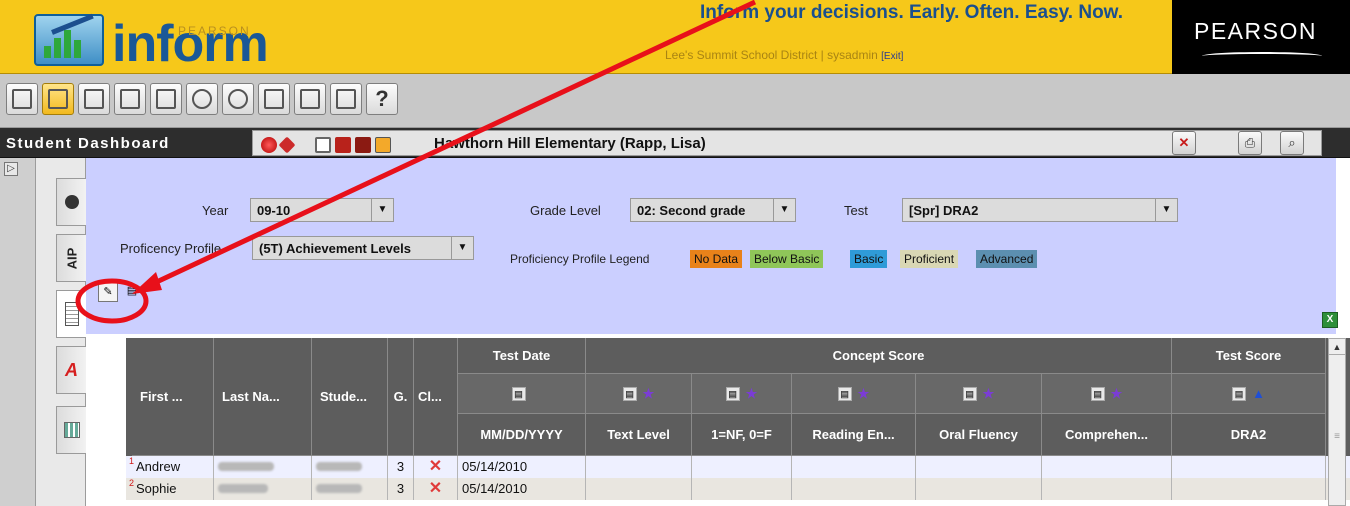 This screenshot has height=506, width=1350. Describe the element at coordinates (274, 99) in the screenshot. I see `list-button` at that location.